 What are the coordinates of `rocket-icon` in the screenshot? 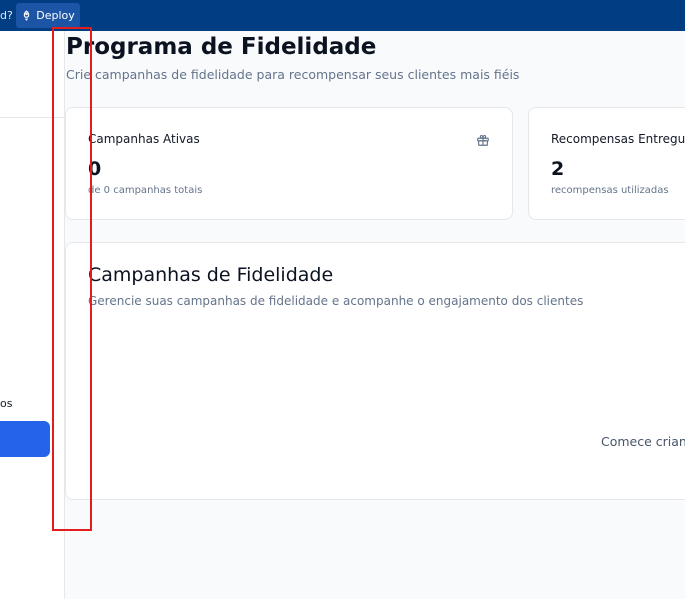 It's located at (27, 15).